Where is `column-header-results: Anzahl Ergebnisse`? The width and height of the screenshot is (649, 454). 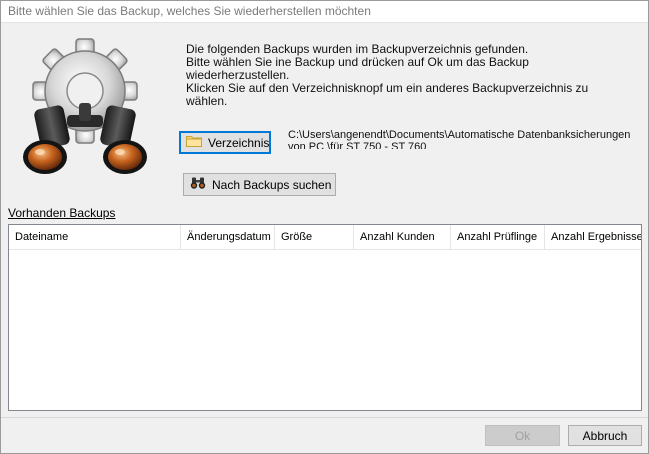
column-header-results: Anzahl Ergebnisse is located at coordinates (593, 237).